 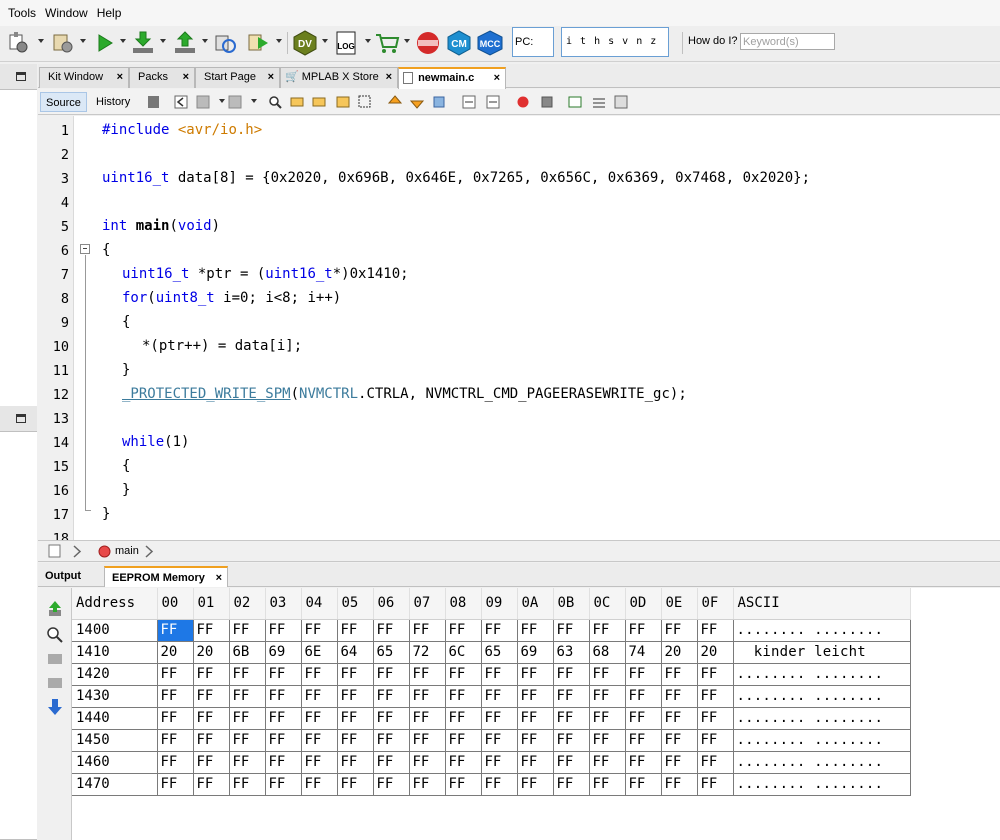 What do you see at coordinates (127, 551) in the screenshot?
I see `breadcrumb-function: main` at bounding box center [127, 551].